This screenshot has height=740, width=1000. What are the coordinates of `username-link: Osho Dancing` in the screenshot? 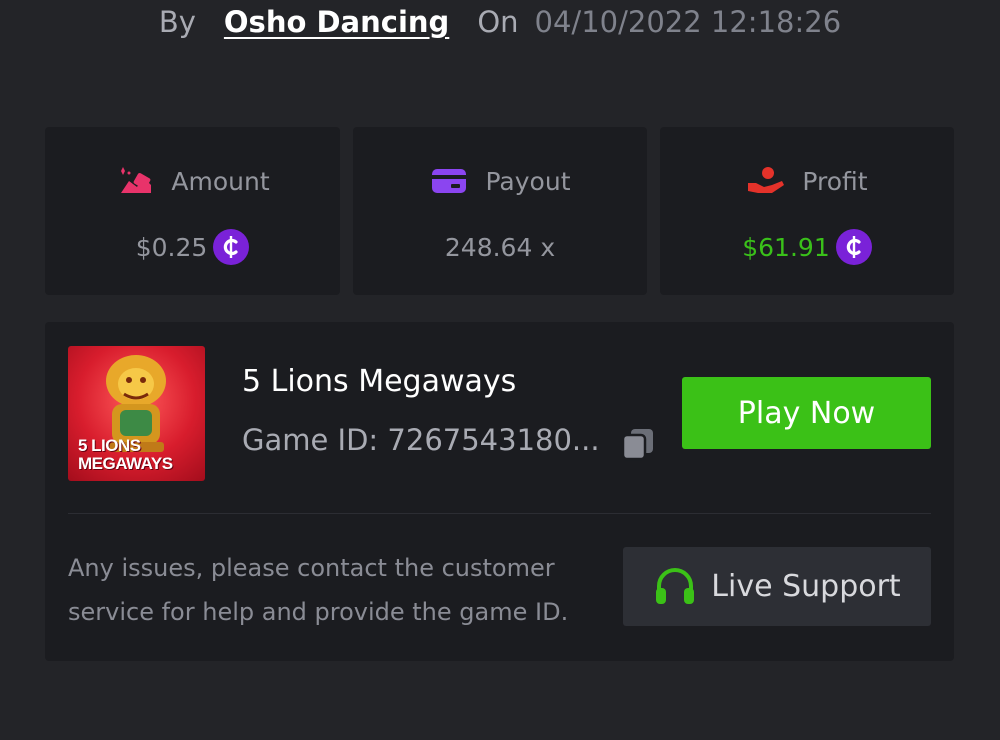 It's located at (336, 22).